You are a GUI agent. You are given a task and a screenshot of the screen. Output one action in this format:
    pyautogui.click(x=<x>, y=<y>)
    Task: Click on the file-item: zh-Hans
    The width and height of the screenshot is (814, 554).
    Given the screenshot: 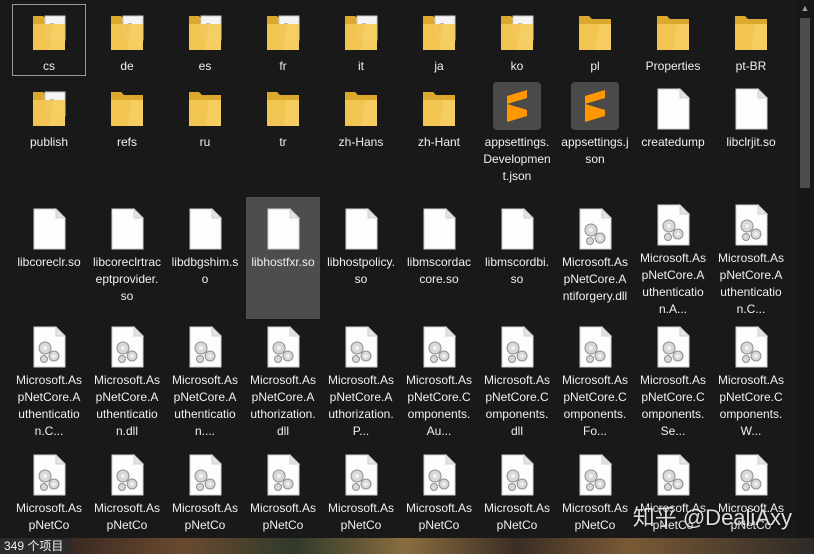 What is the action you would take?
    pyautogui.click(x=361, y=136)
    